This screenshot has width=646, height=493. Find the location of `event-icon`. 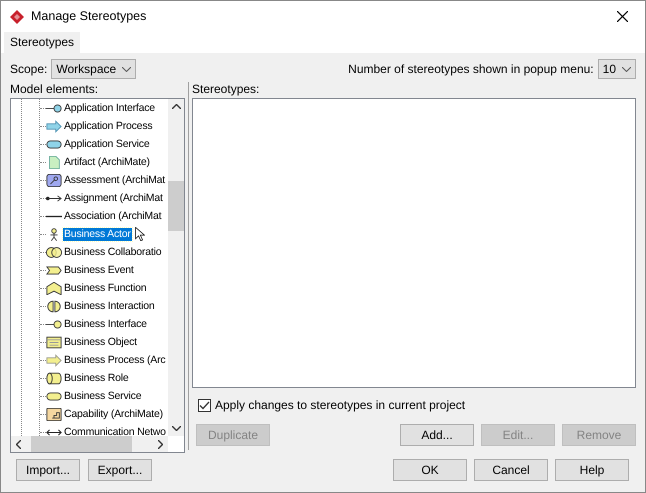

event-icon is located at coordinates (54, 270).